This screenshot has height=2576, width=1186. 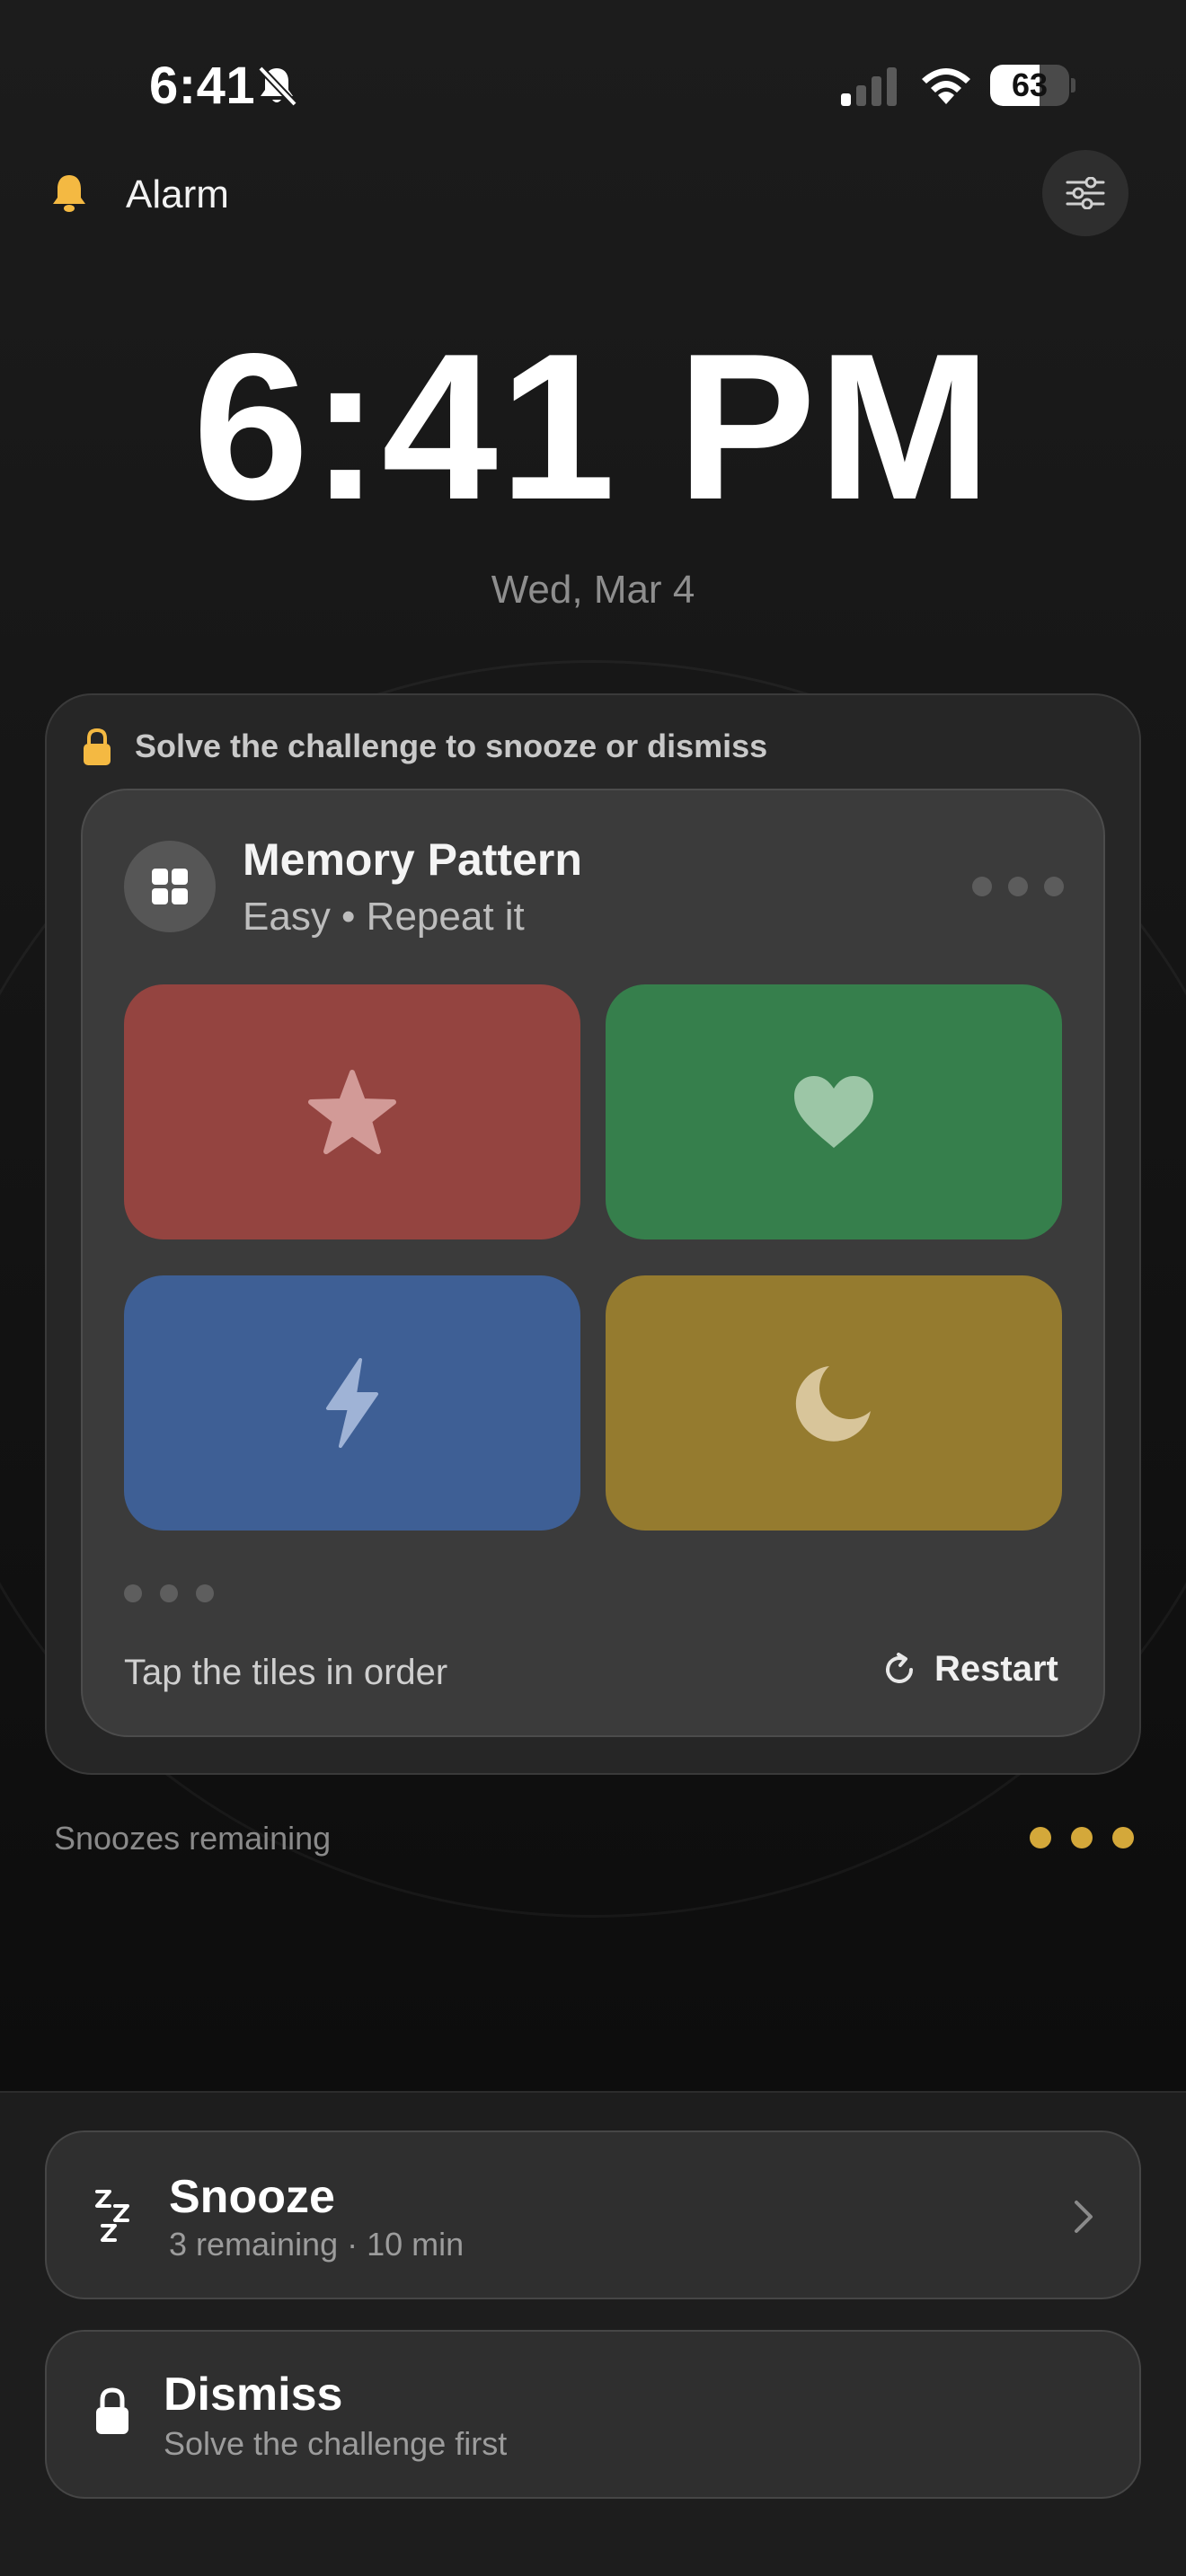 I want to click on wifi-icon, so click(x=946, y=86).